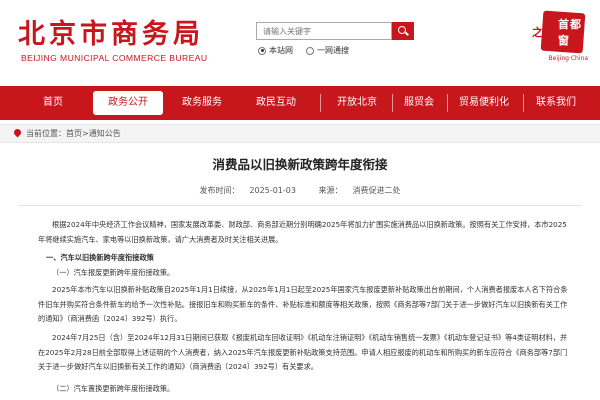 The width and height of the screenshot is (600, 400). What do you see at coordinates (219, 190) in the screenshot?
I see `publish-label: 发布时间：` at bounding box center [219, 190].